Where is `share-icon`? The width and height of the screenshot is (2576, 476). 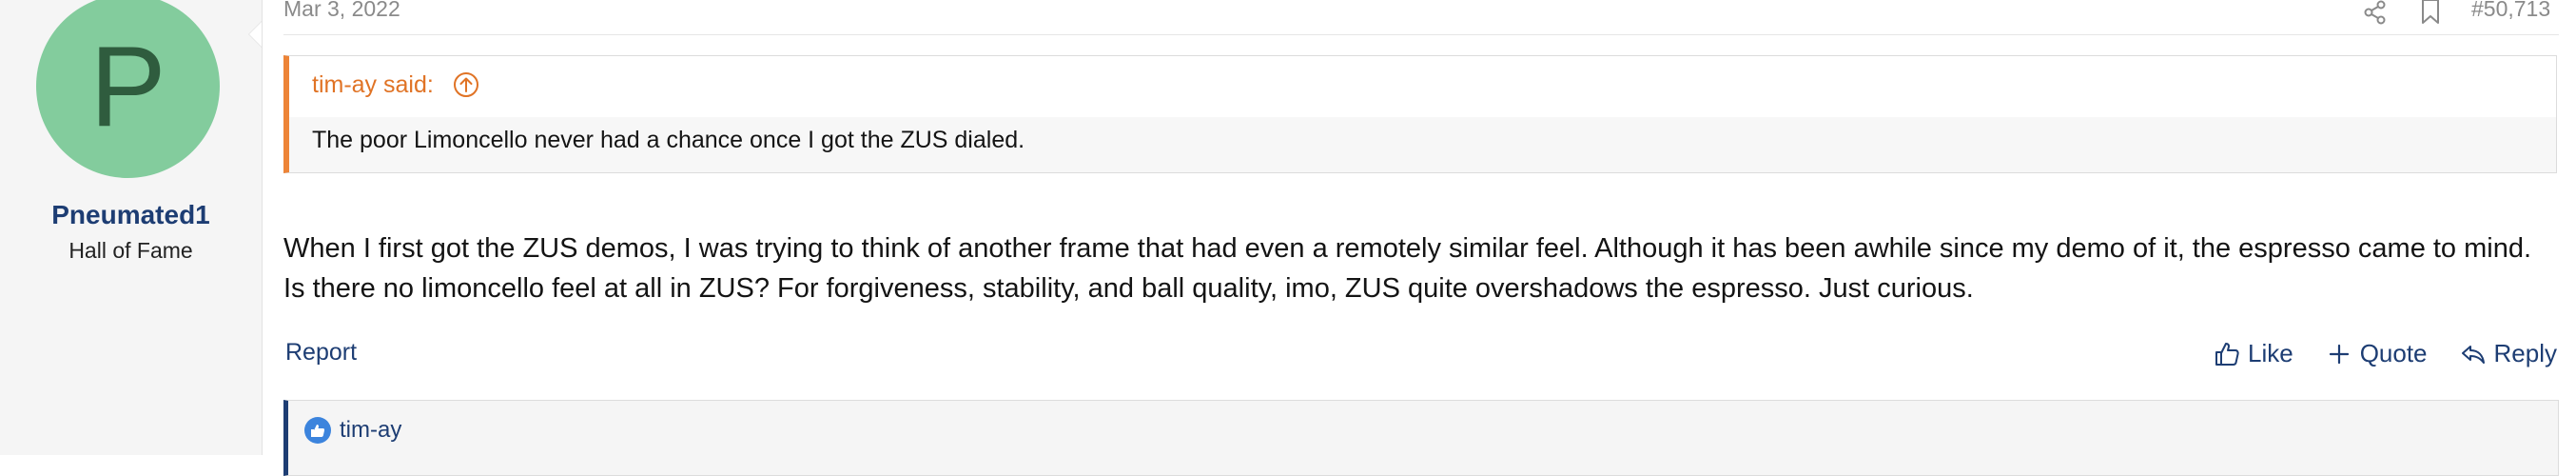 share-icon is located at coordinates (2375, 12).